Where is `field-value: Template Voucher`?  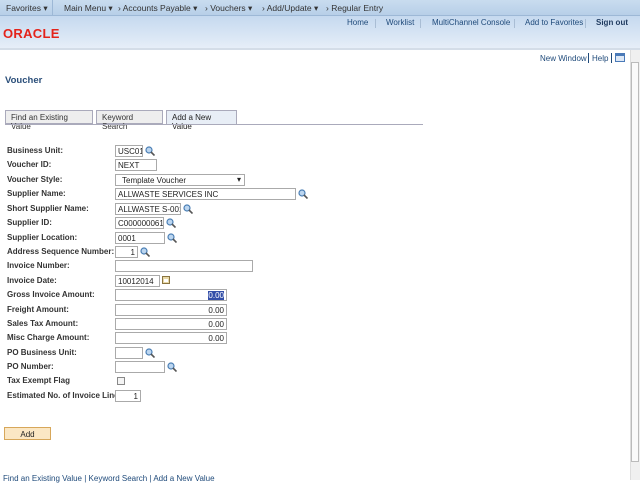
field-value: Template Voucher is located at coordinates (154, 180).